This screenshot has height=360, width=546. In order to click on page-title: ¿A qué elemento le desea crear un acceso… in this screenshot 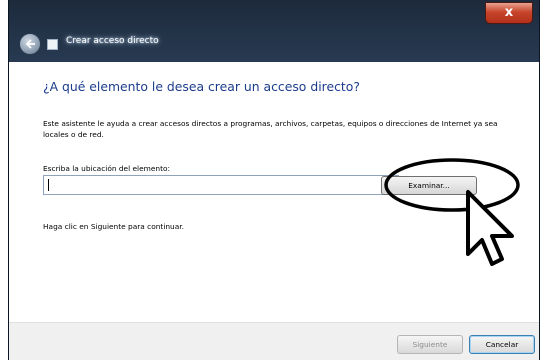, I will do `click(201, 86)`.